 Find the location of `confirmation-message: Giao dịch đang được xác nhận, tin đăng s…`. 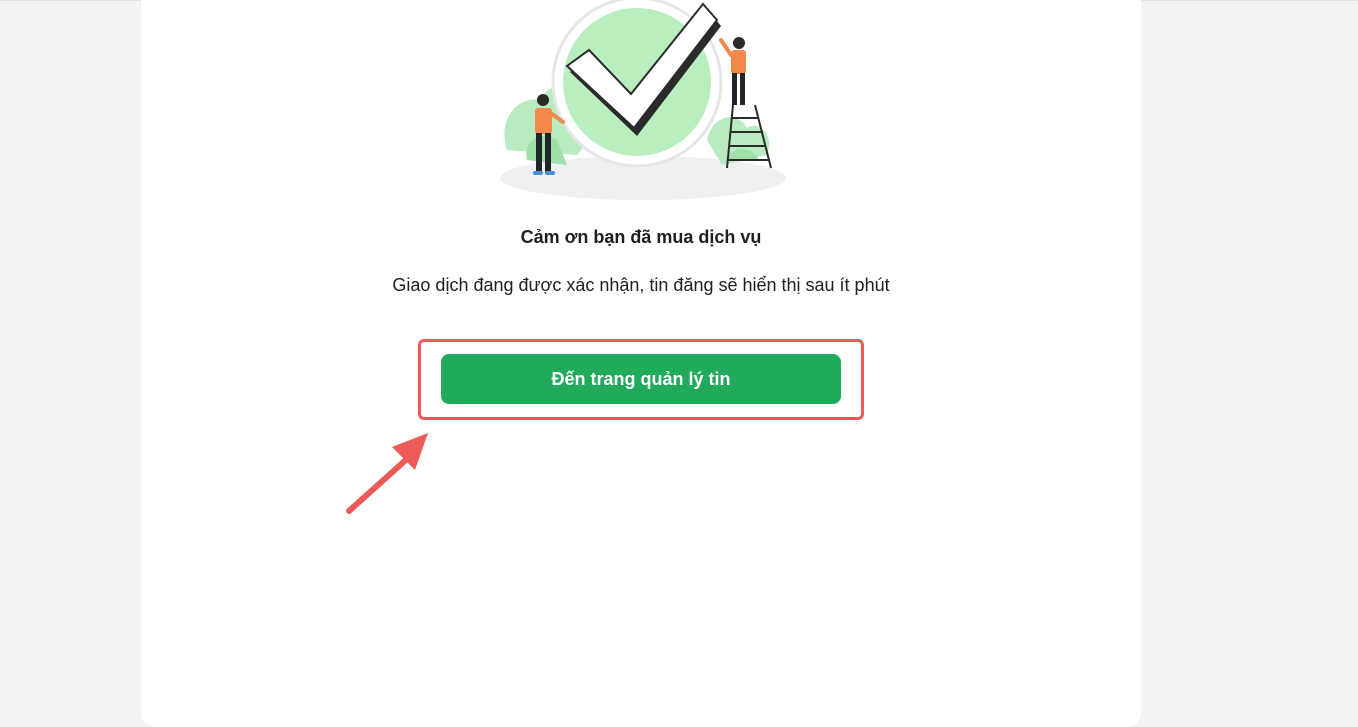

confirmation-message: Giao dịch đang được xác nhận, tin đăng s… is located at coordinates (641, 285).